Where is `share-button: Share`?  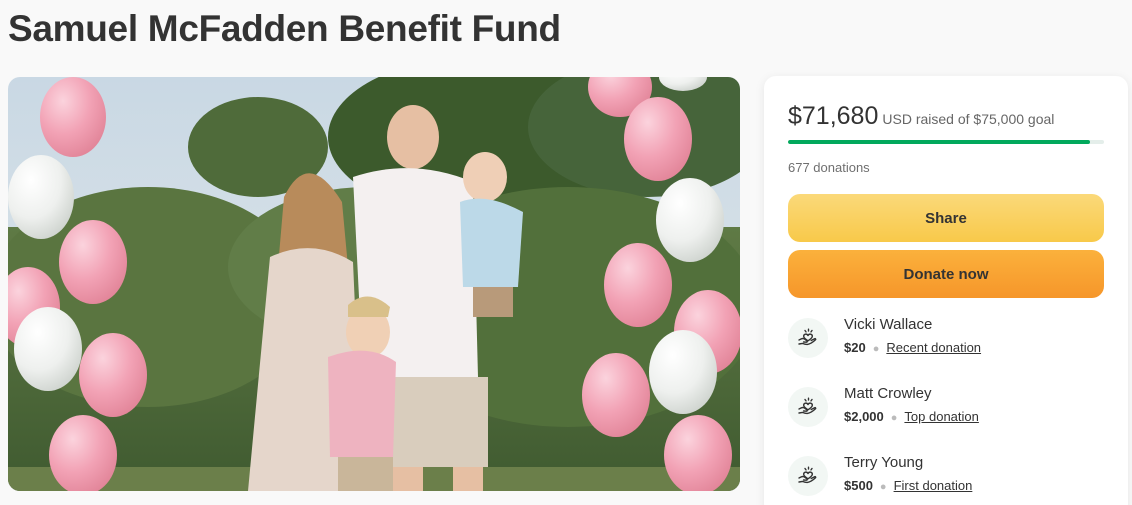
share-button: Share is located at coordinates (946, 218).